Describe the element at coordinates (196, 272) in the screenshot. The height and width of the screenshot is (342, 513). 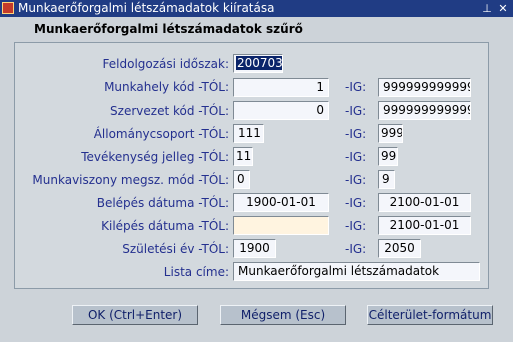
I see `label-lista-cime: Lista címe:` at that location.